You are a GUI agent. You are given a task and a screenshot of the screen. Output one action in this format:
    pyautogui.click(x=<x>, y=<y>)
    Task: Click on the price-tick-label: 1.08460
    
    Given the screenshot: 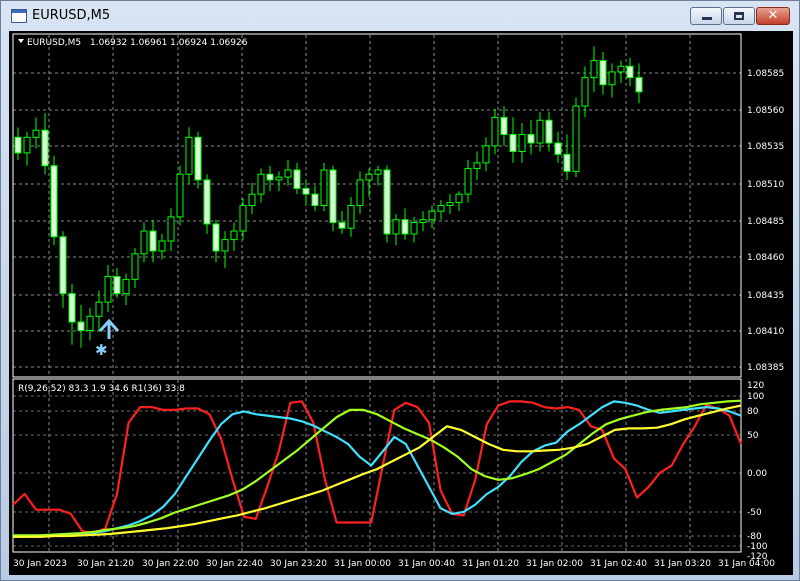 What is the action you would take?
    pyautogui.click(x=765, y=258)
    